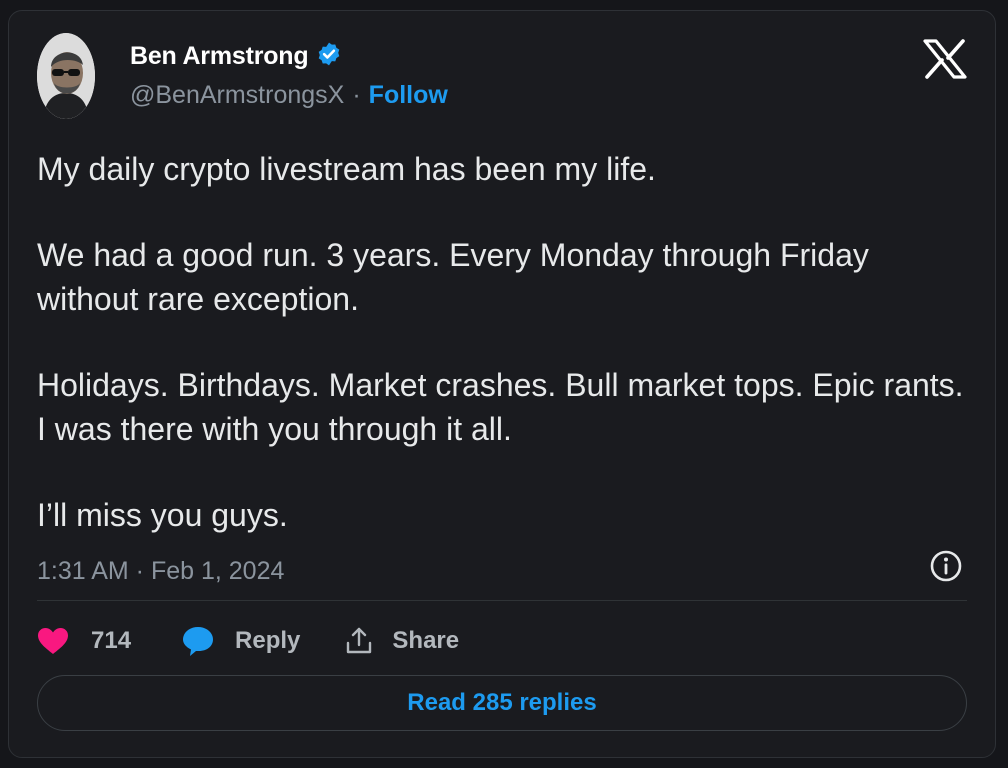 This screenshot has width=1008, height=768. Describe the element at coordinates (237, 95) in the screenshot. I see `author-handle: @BenArmstrongsX` at that location.